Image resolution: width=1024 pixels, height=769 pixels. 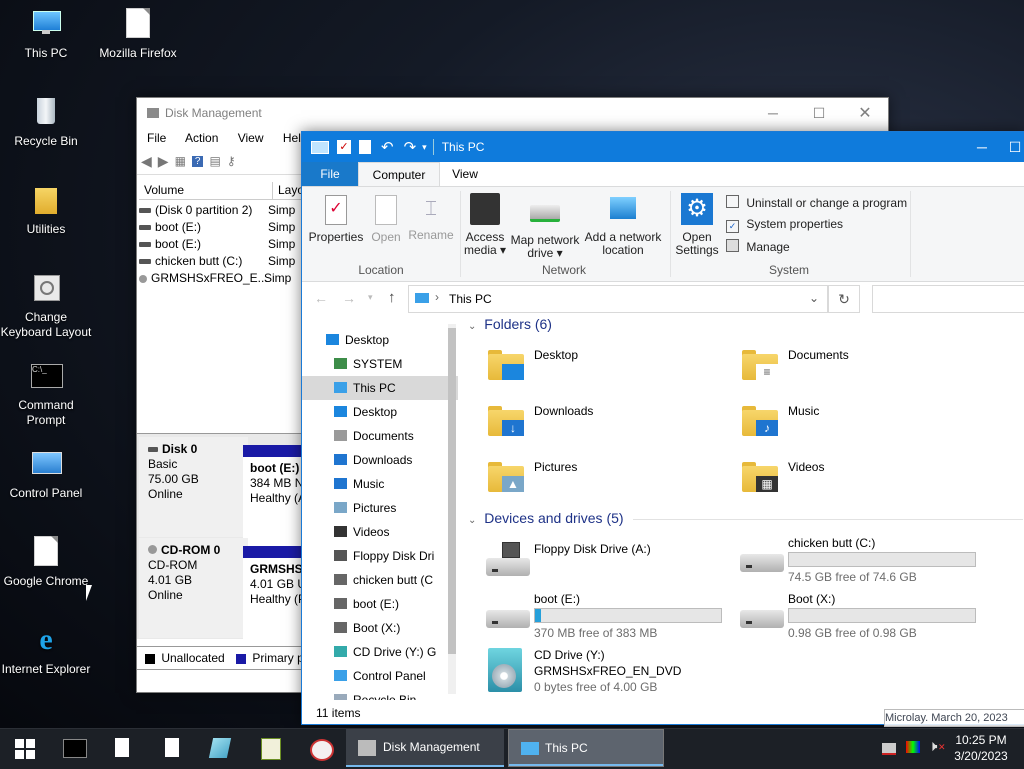 What do you see at coordinates (229, 261) in the screenshot?
I see `volume-row: chicken butt (C:) Simp` at bounding box center [229, 261].